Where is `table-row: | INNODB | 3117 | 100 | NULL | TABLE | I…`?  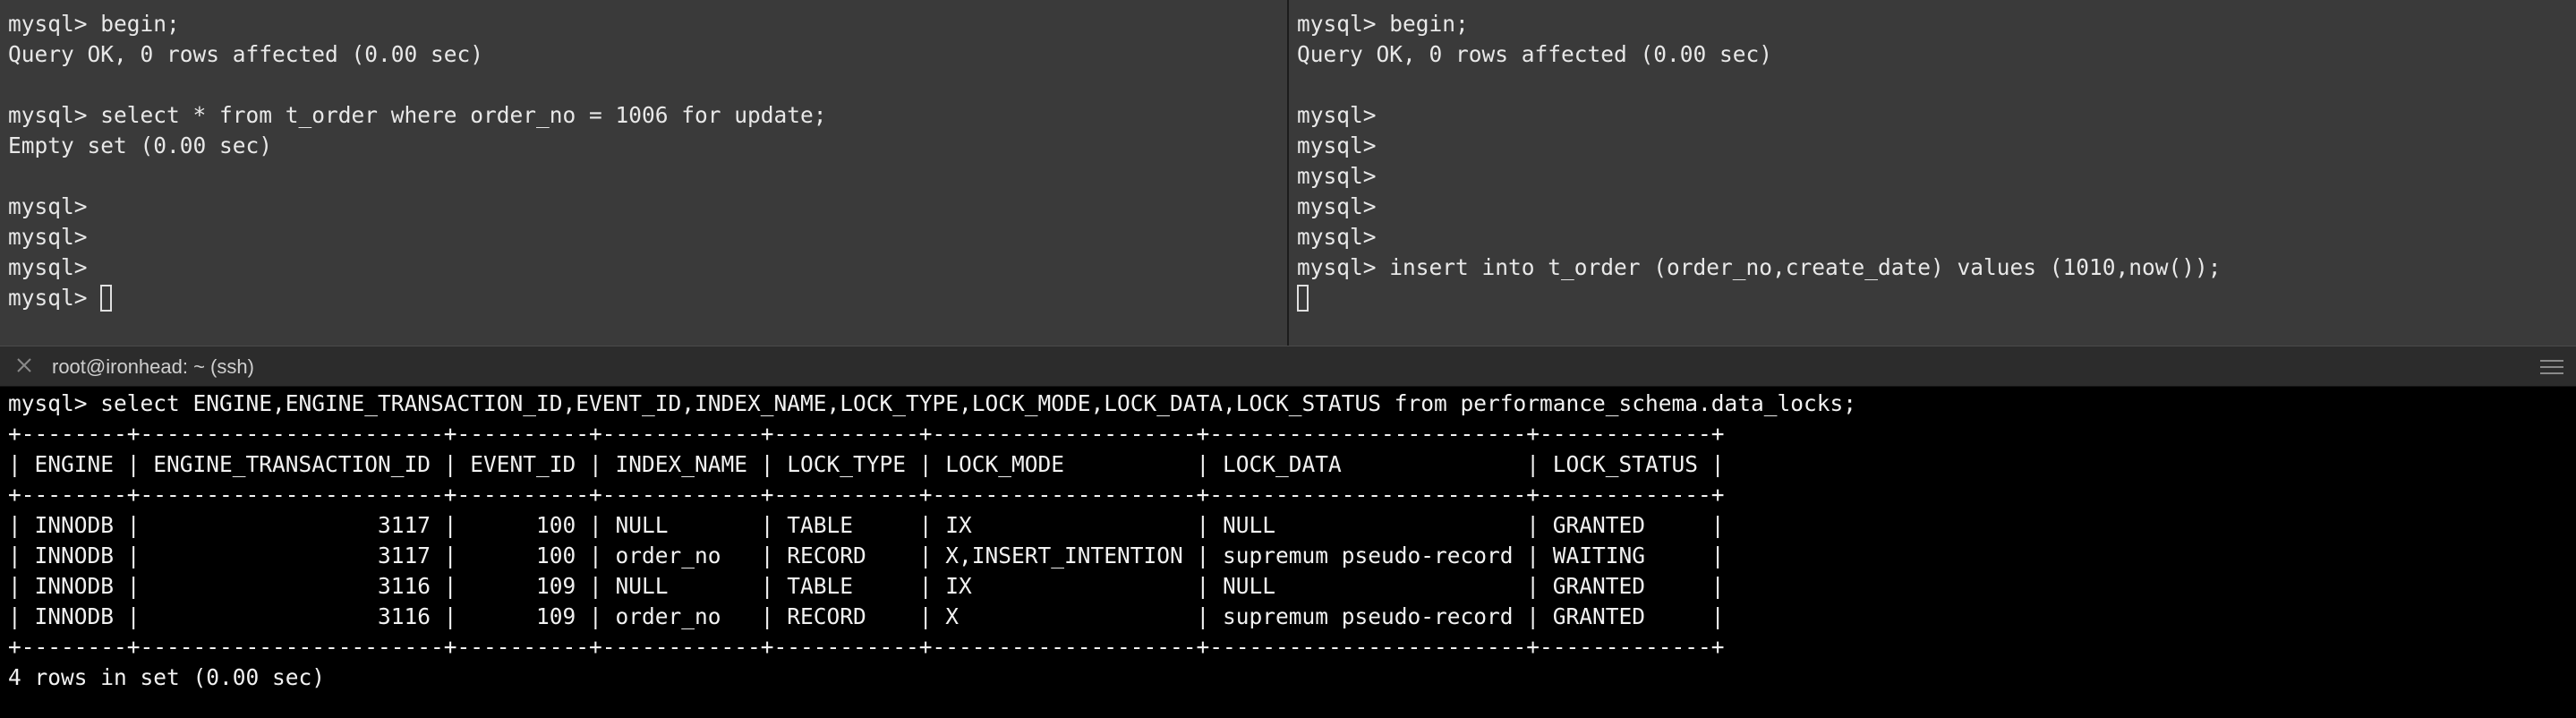 table-row: | INNODB | 3117 | 100 | NULL | TABLE | I… is located at coordinates (866, 525).